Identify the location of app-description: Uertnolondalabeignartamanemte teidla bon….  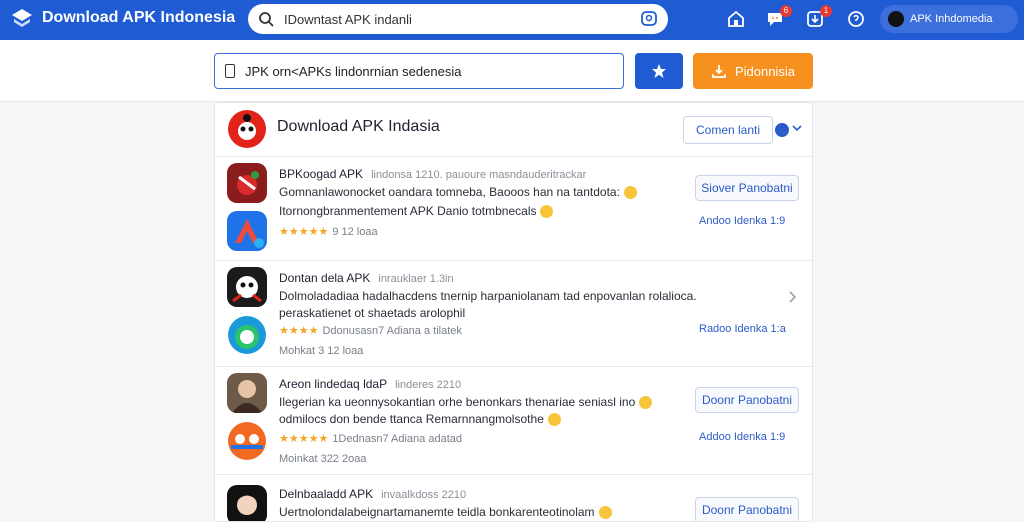
(445, 512).